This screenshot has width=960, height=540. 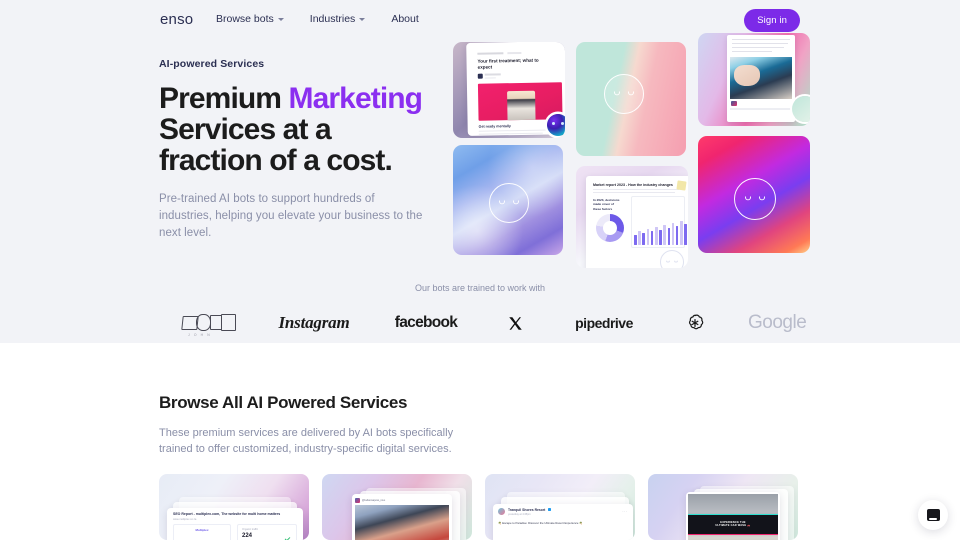 I want to click on collage-tile-blue-marble, so click(x=508, y=200).